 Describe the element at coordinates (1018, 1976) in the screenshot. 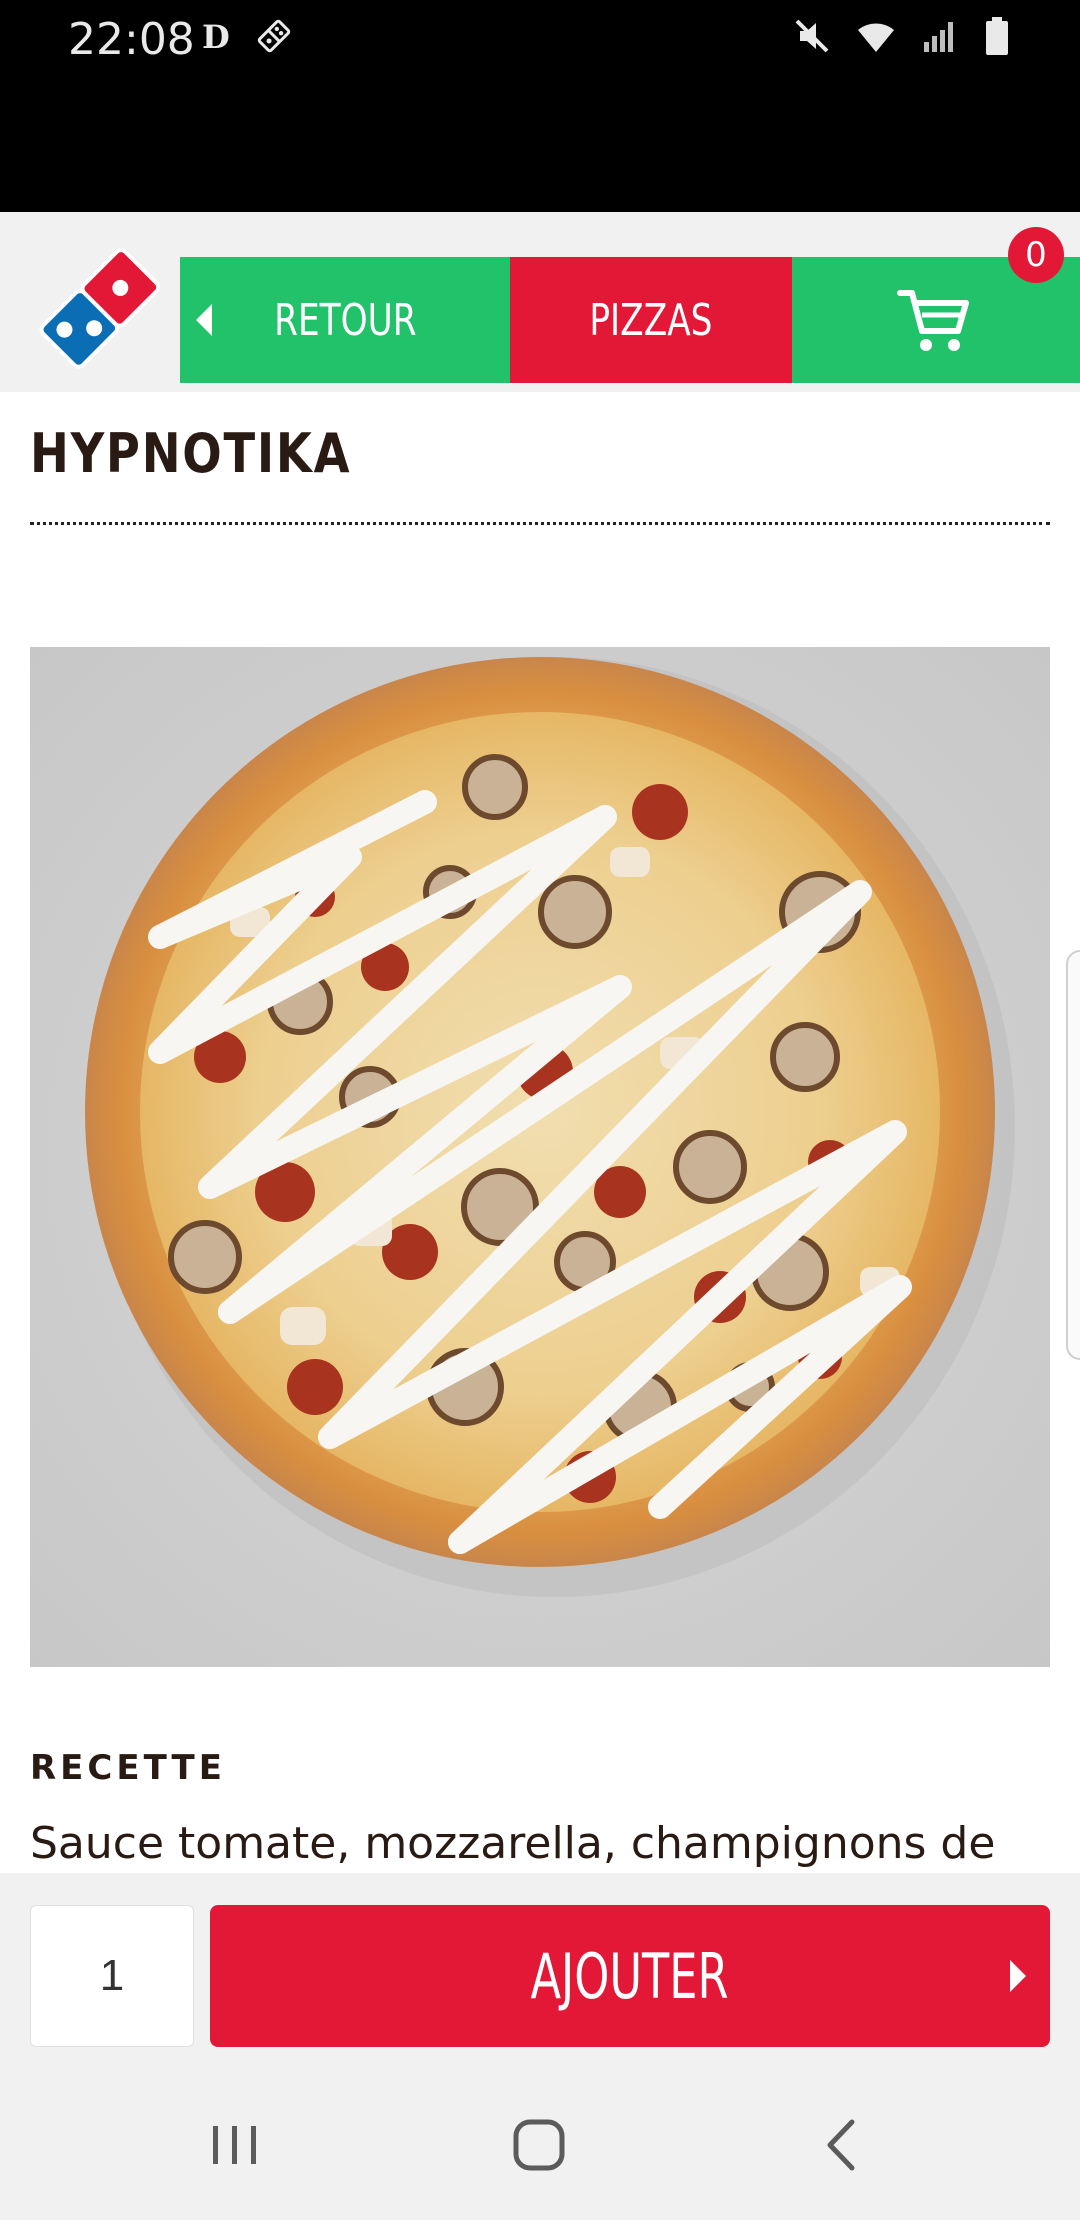

I see `add-arrow-icon` at that location.